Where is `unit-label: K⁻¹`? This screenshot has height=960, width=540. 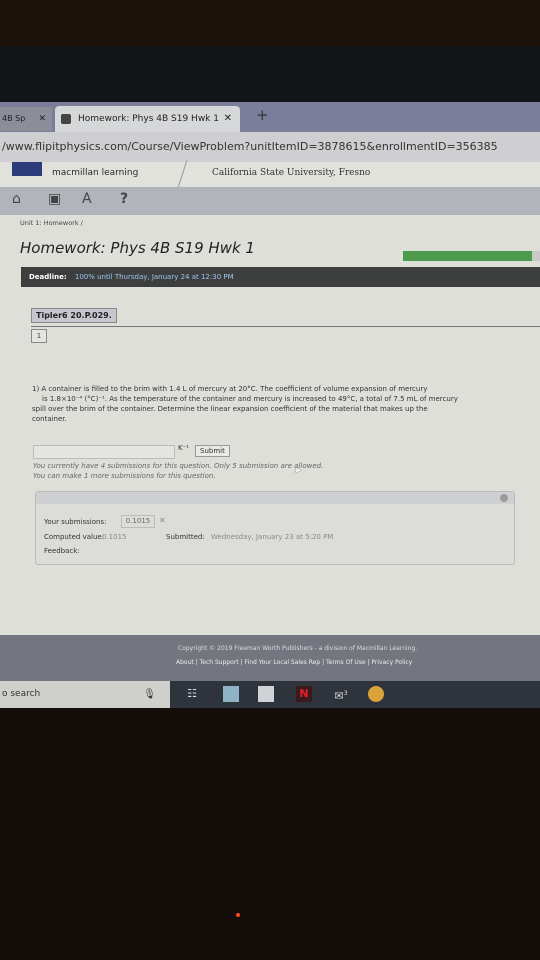
unit-label: K⁻¹ is located at coordinates (184, 448).